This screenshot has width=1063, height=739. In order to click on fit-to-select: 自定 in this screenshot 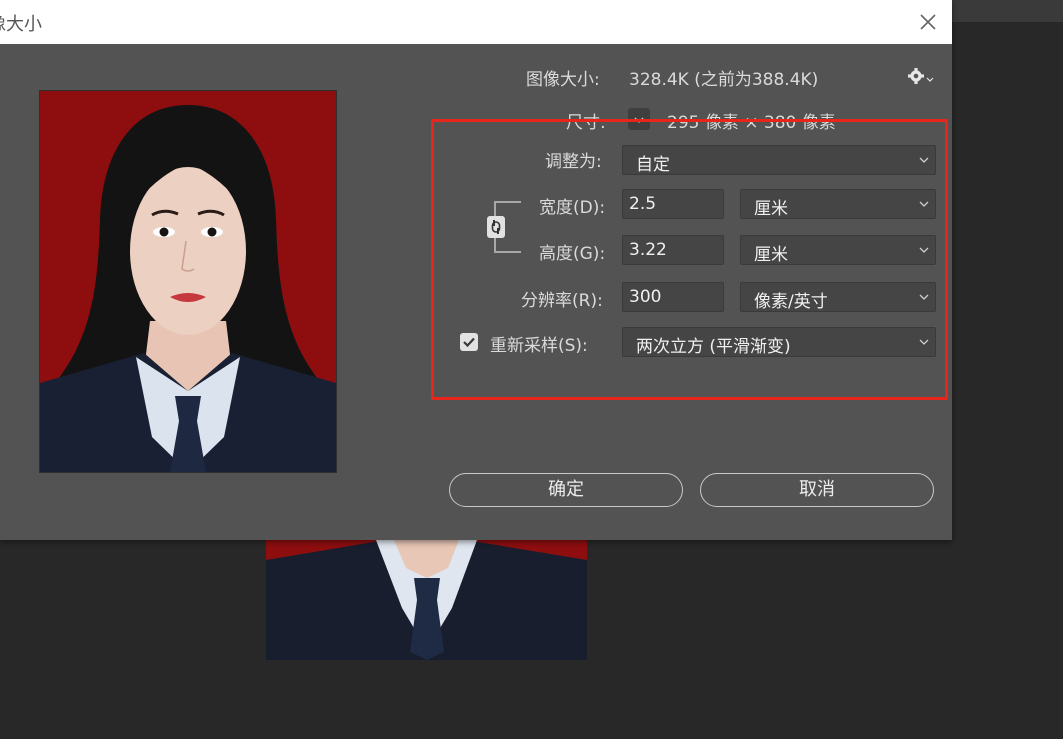, I will do `click(779, 160)`.